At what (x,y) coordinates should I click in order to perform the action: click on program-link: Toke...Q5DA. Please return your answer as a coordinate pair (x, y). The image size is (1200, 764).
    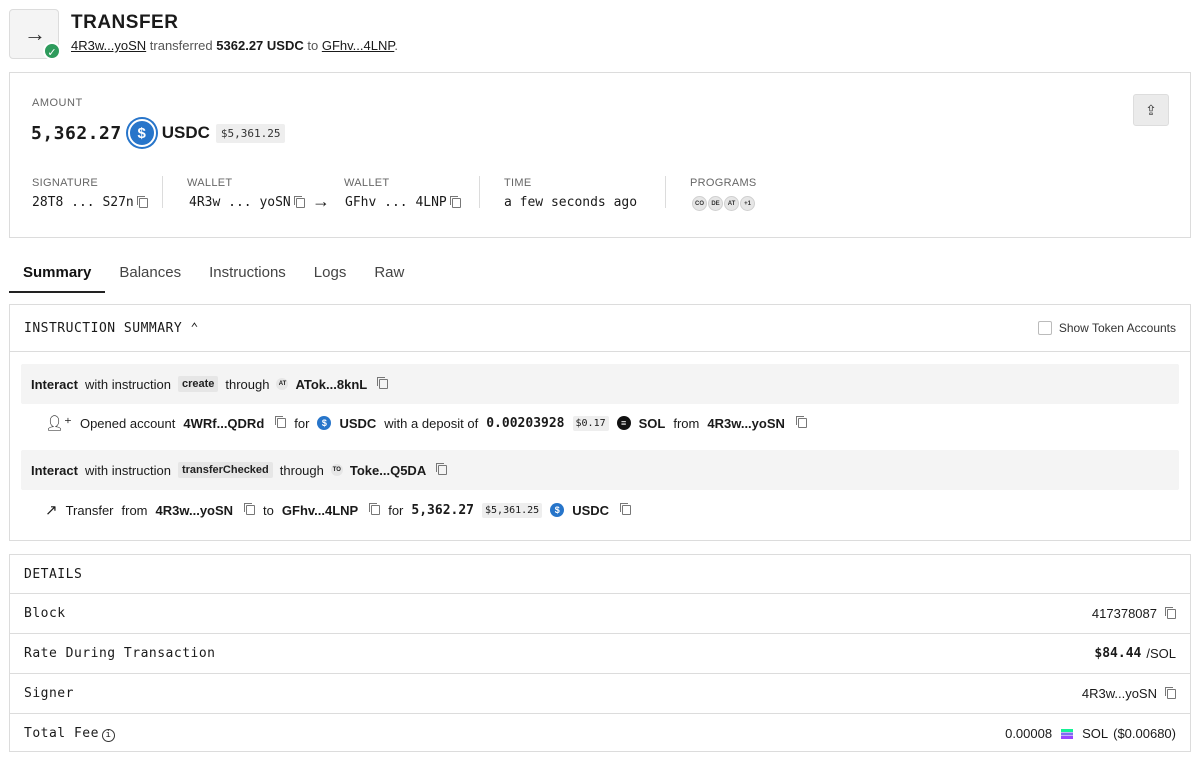
    Looking at the image, I should click on (388, 470).